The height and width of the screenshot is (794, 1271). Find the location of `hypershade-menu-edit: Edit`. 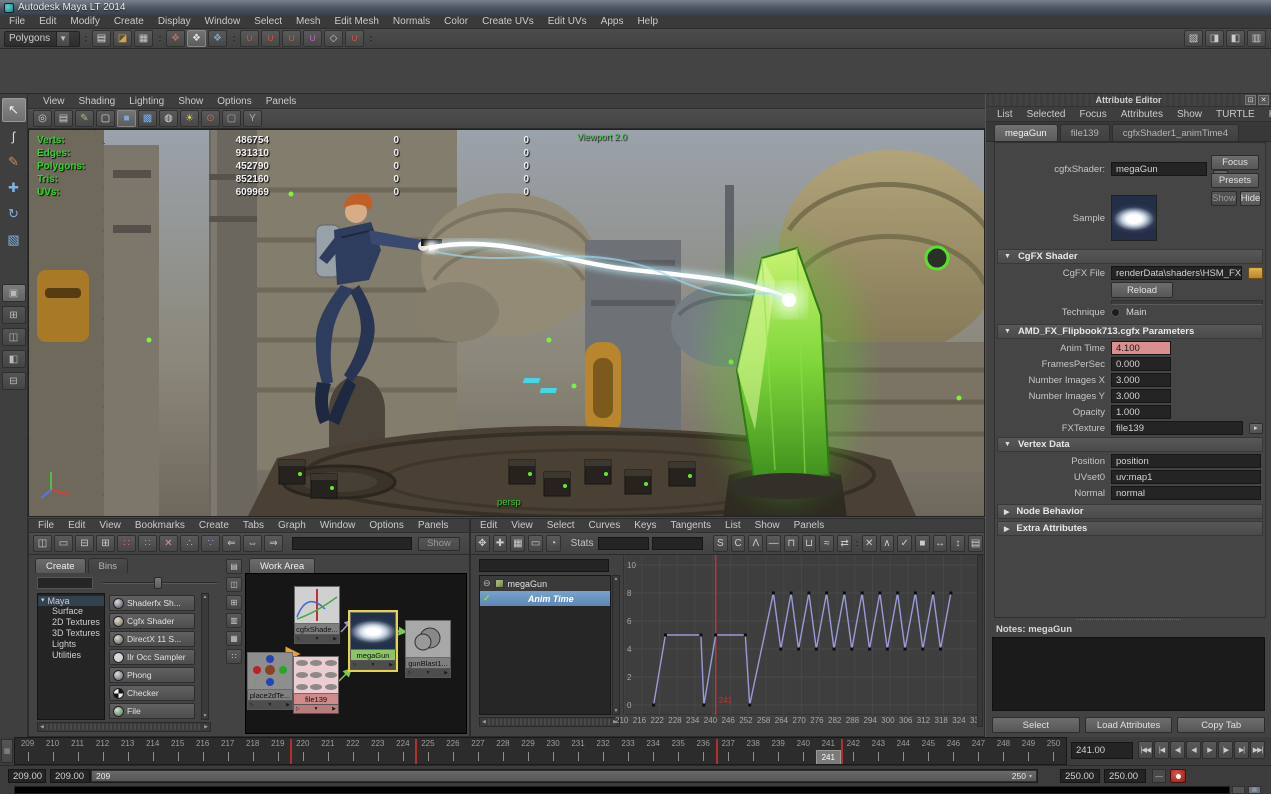

hypershade-menu-edit: Edit is located at coordinates (76, 525).